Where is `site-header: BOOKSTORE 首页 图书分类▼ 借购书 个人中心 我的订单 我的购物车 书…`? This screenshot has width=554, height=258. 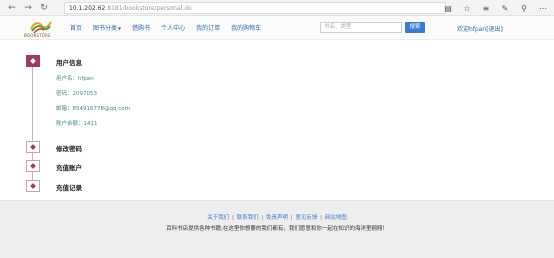
site-header: BOOKSTORE 首页 图书分类▼ 借购书 个人中心 我的订单 我的购物车 书… is located at coordinates (277, 28).